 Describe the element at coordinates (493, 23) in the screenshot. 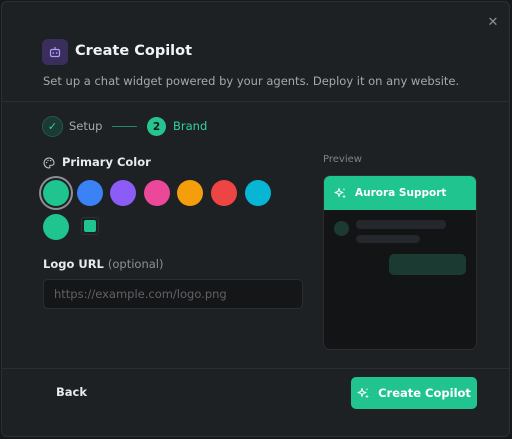

I see `close-icon: ✕` at that location.